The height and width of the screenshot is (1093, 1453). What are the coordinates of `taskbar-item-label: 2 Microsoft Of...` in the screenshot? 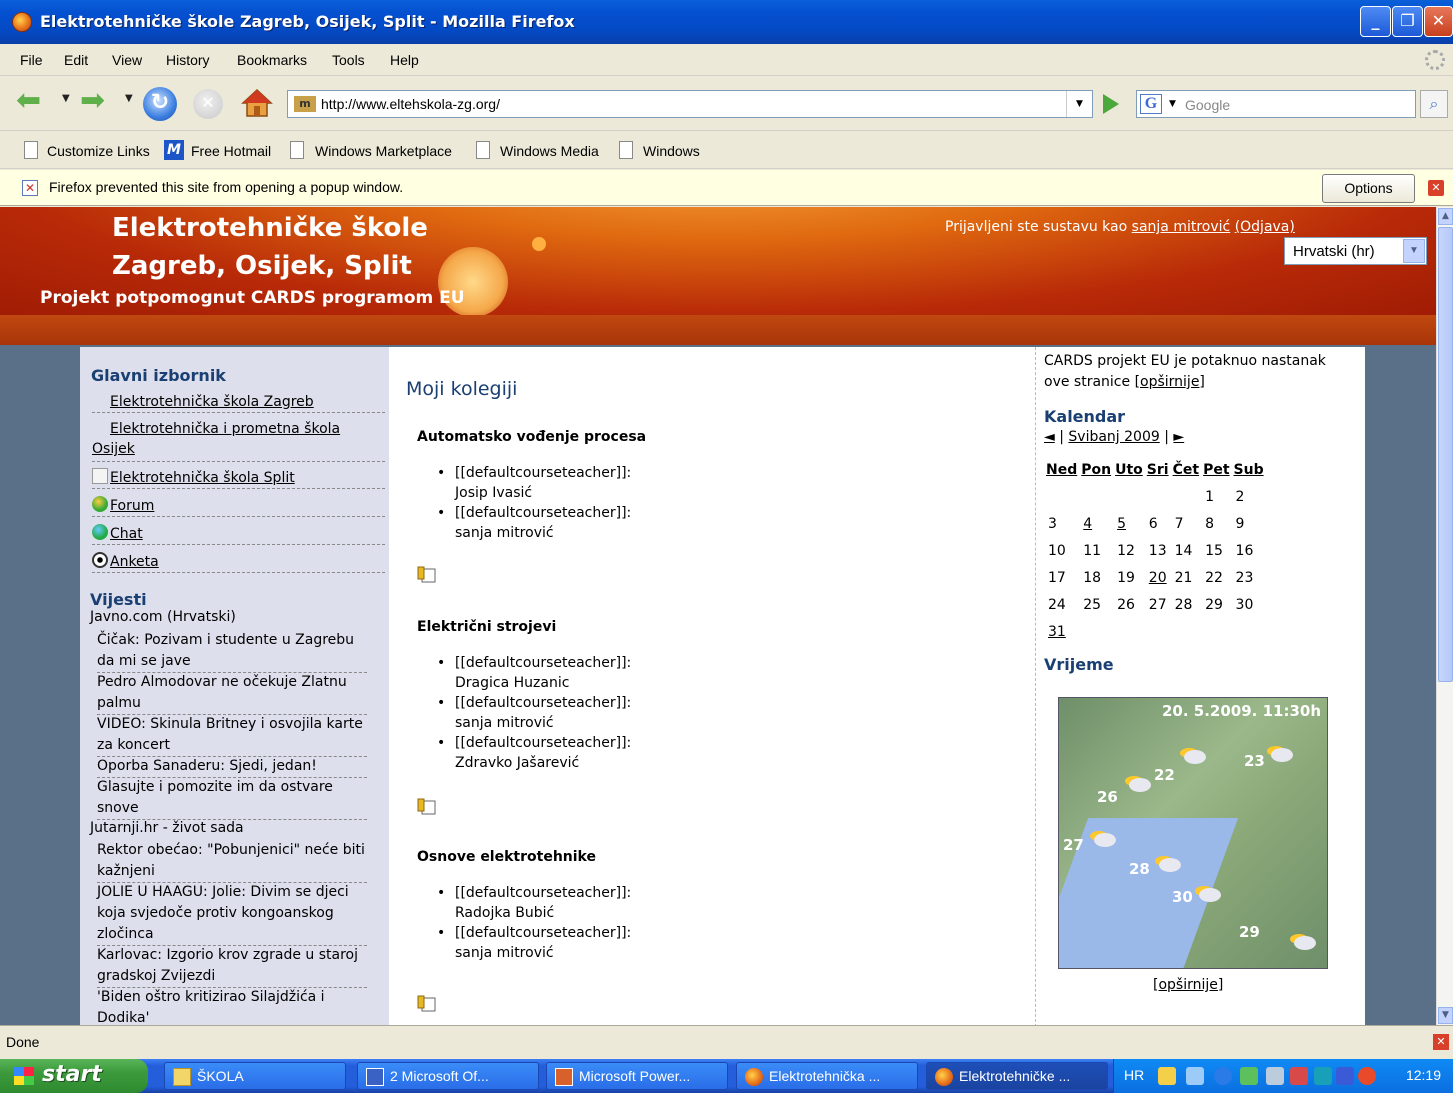 It's located at (439, 1076).